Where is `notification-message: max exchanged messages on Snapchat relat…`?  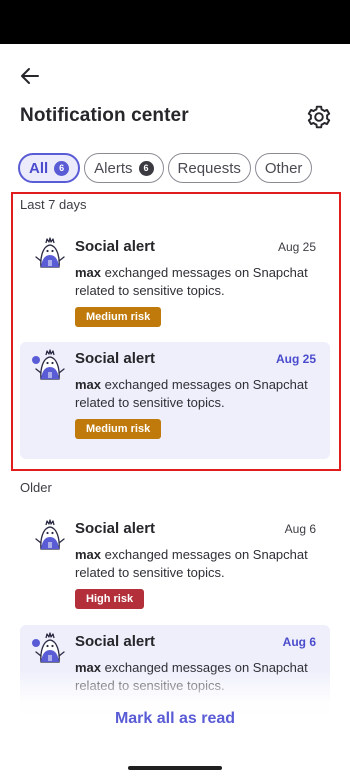 notification-message: max exchanged messages on Snapchat relat… is located at coordinates (200, 564).